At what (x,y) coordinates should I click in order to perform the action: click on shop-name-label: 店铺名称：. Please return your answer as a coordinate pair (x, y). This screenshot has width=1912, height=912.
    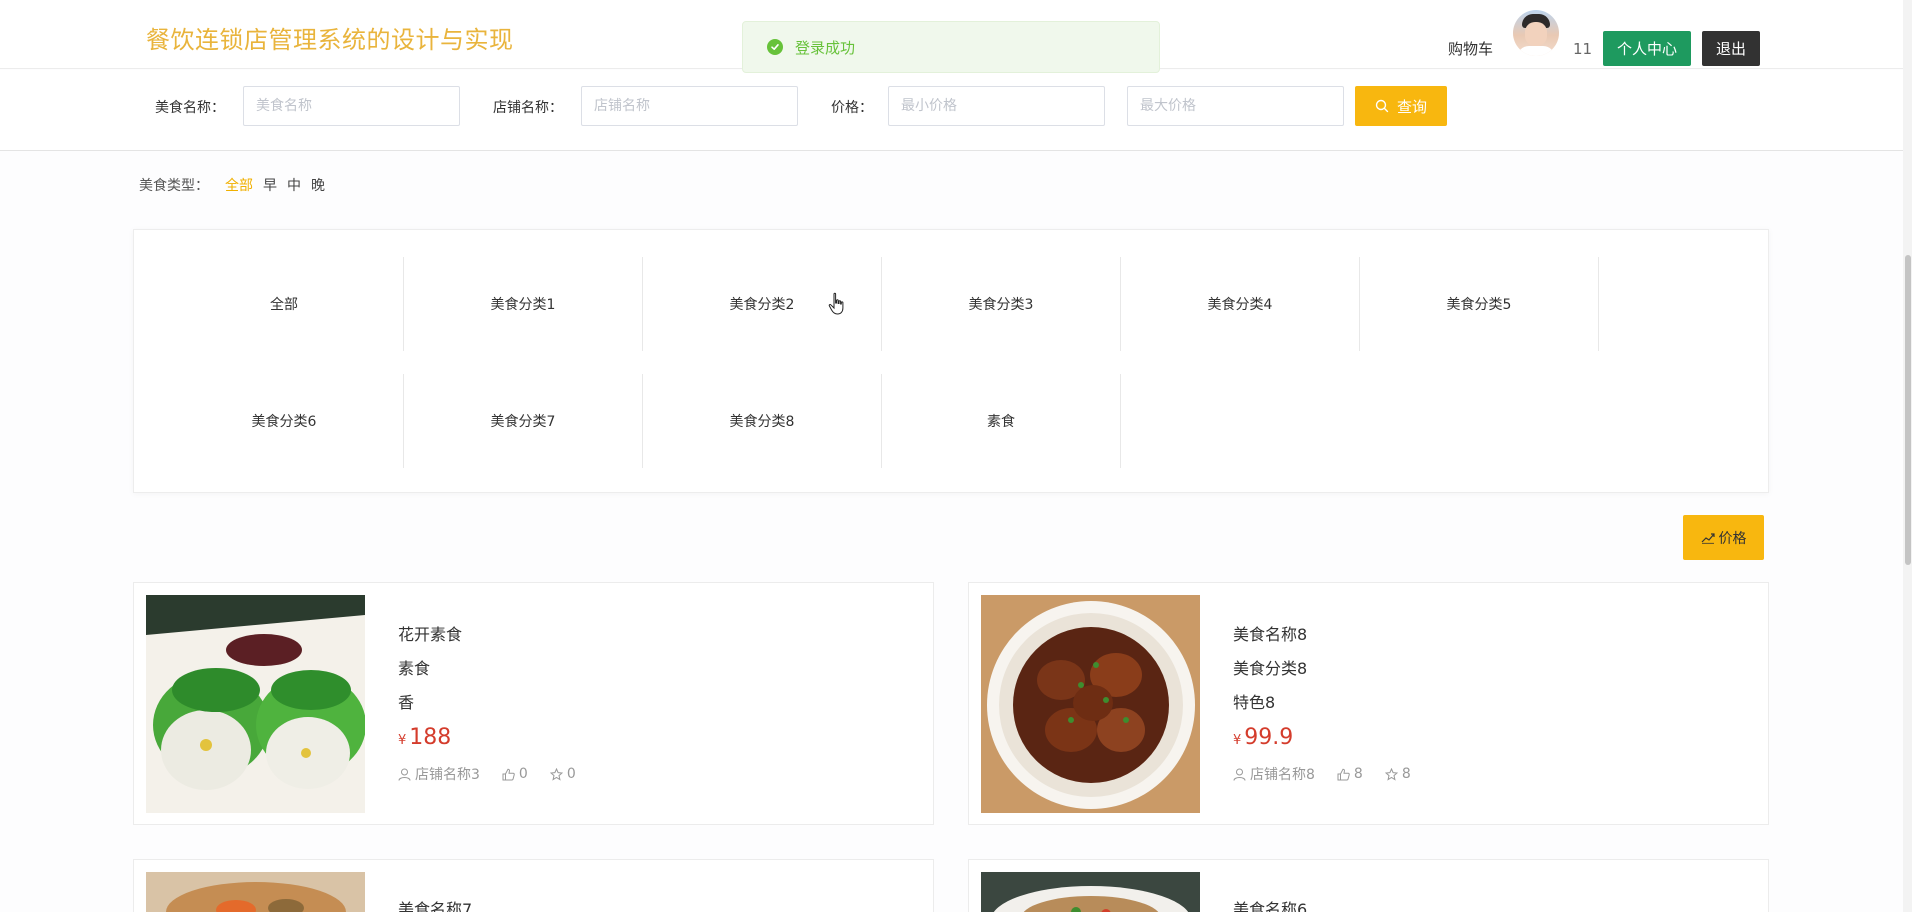
    Looking at the image, I should click on (528, 108).